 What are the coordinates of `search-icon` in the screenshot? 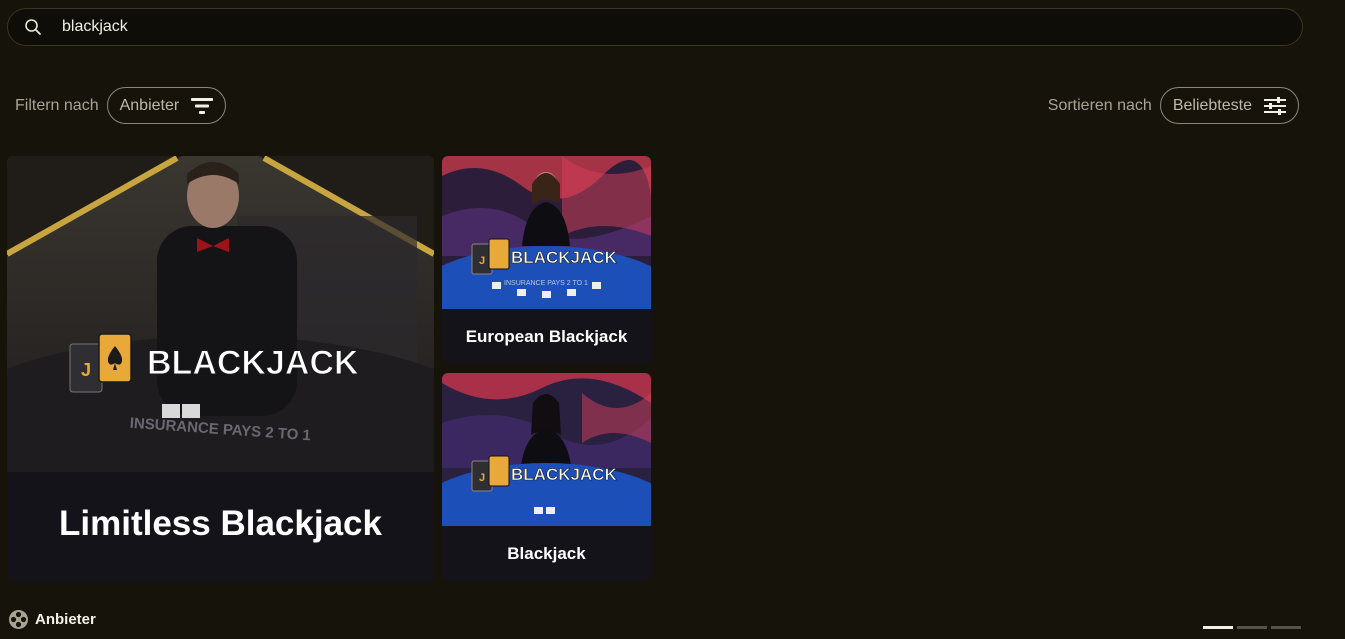 It's located at (33, 27).